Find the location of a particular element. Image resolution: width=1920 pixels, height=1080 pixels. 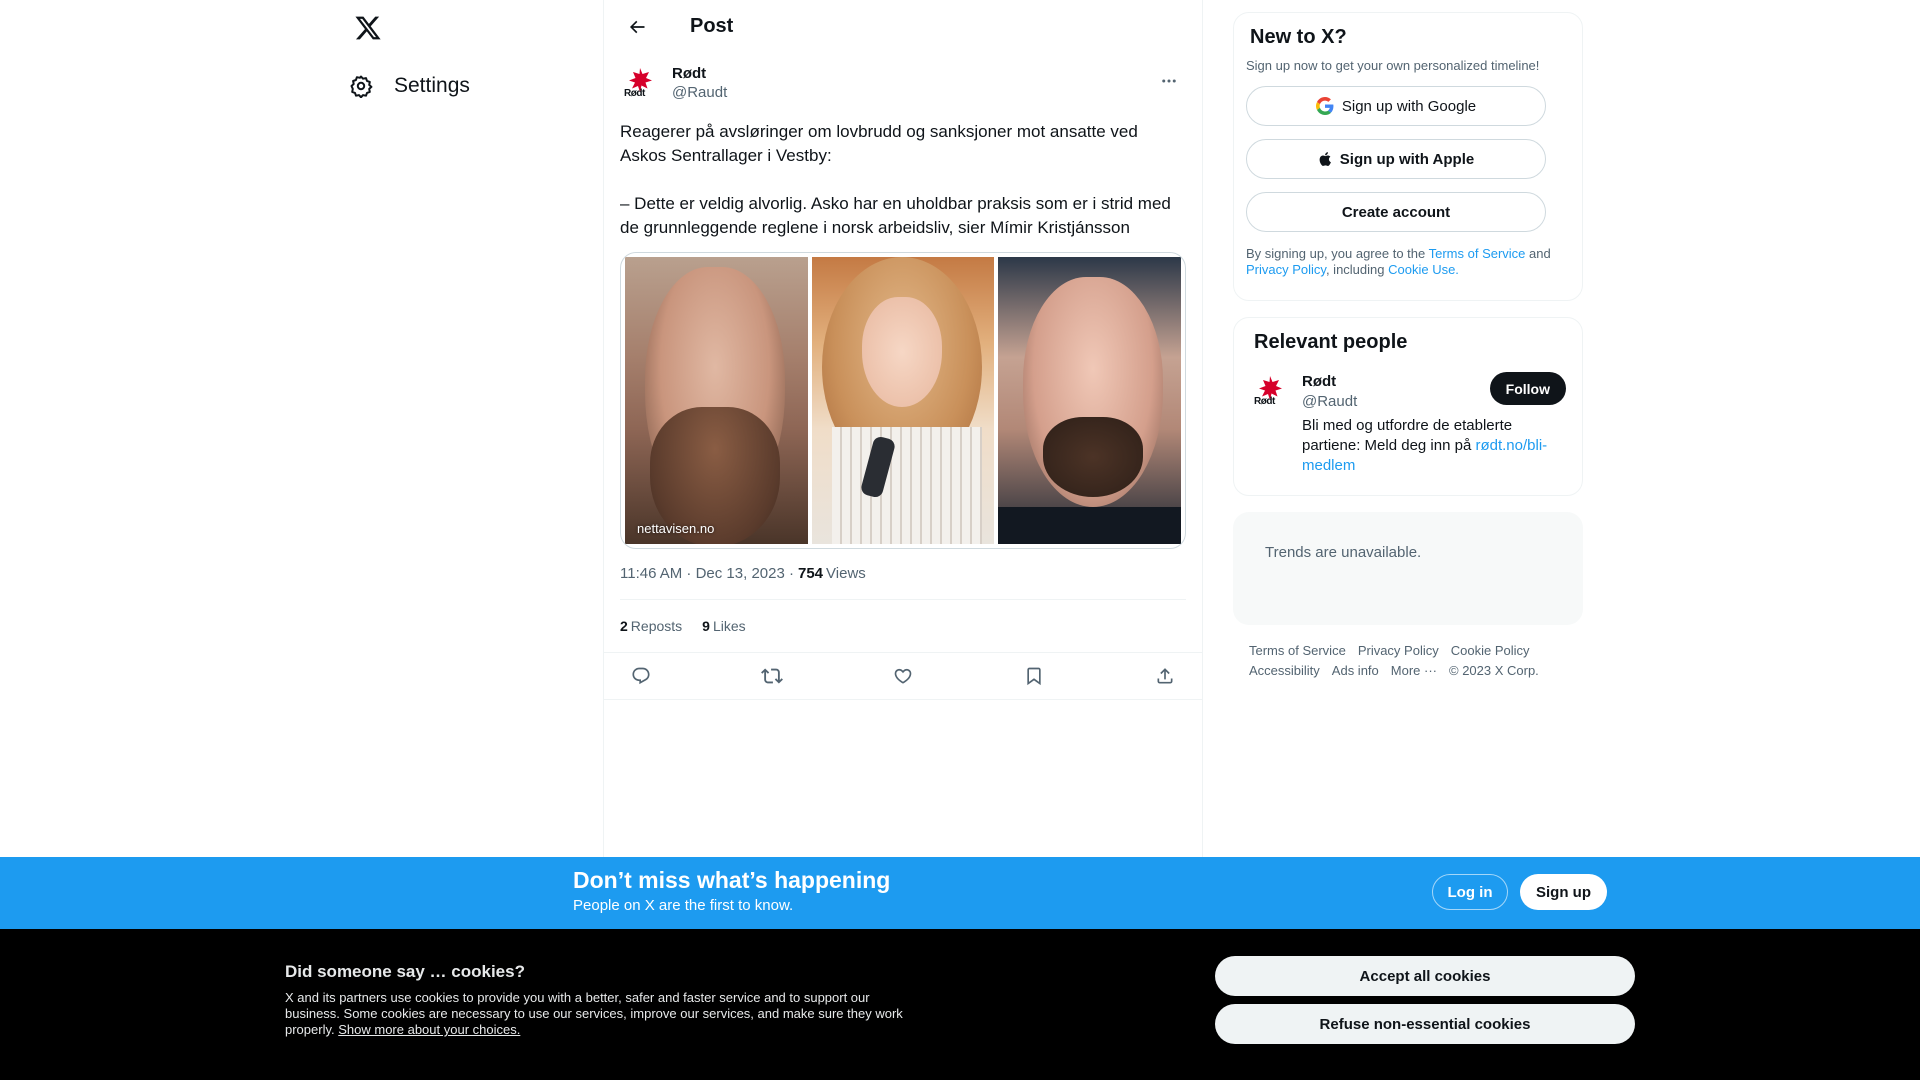

tweet-stats: 2 Reposts 9 Likes is located at coordinates (903, 626).